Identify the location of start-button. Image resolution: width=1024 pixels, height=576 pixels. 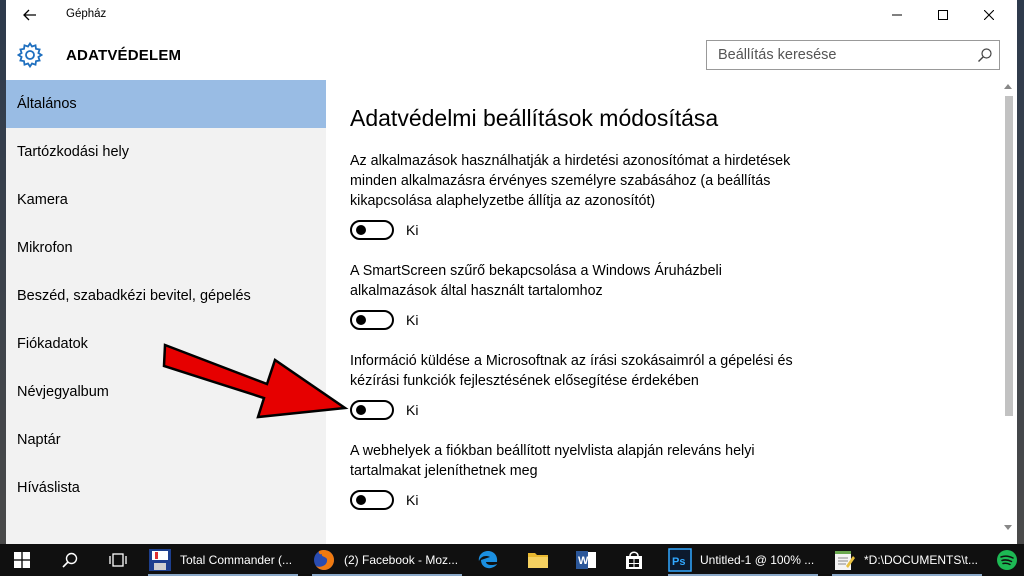
(22, 560).